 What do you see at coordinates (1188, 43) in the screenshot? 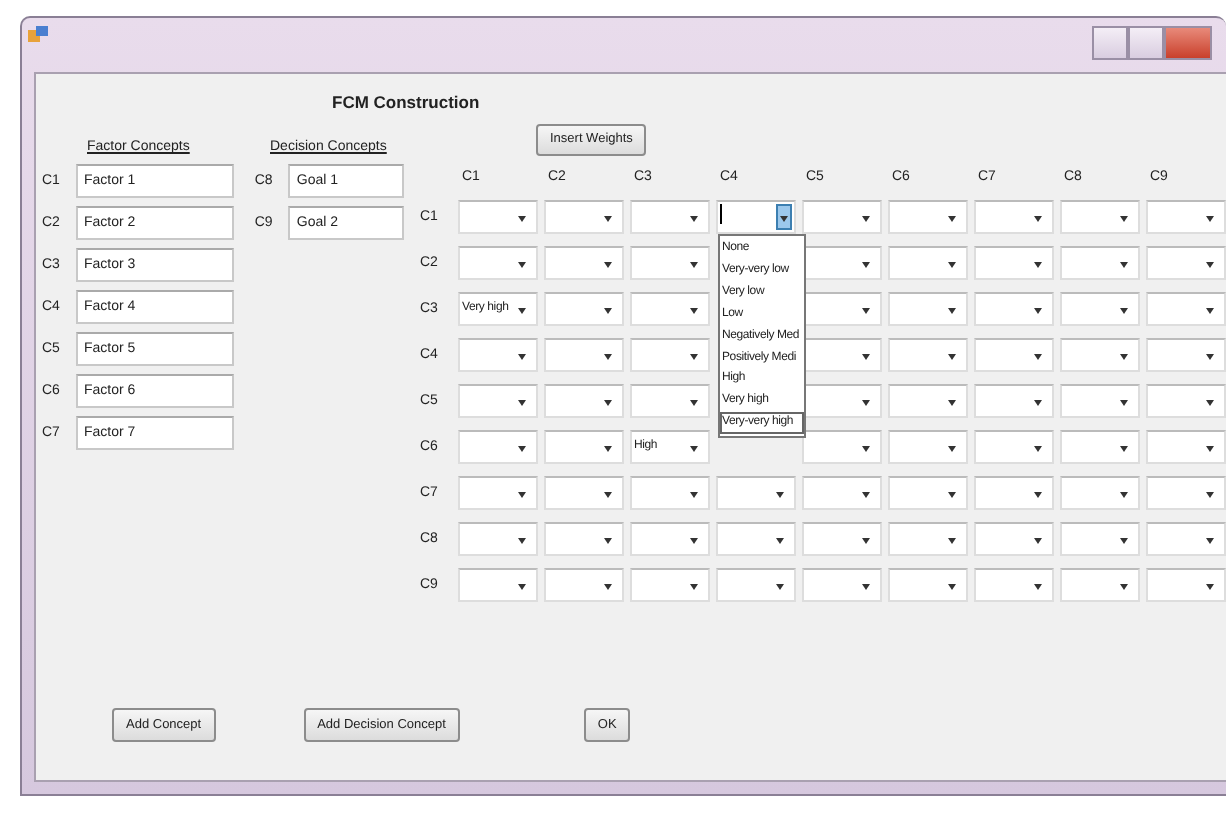
I see `close-button` at bounding box center [1188, 43].